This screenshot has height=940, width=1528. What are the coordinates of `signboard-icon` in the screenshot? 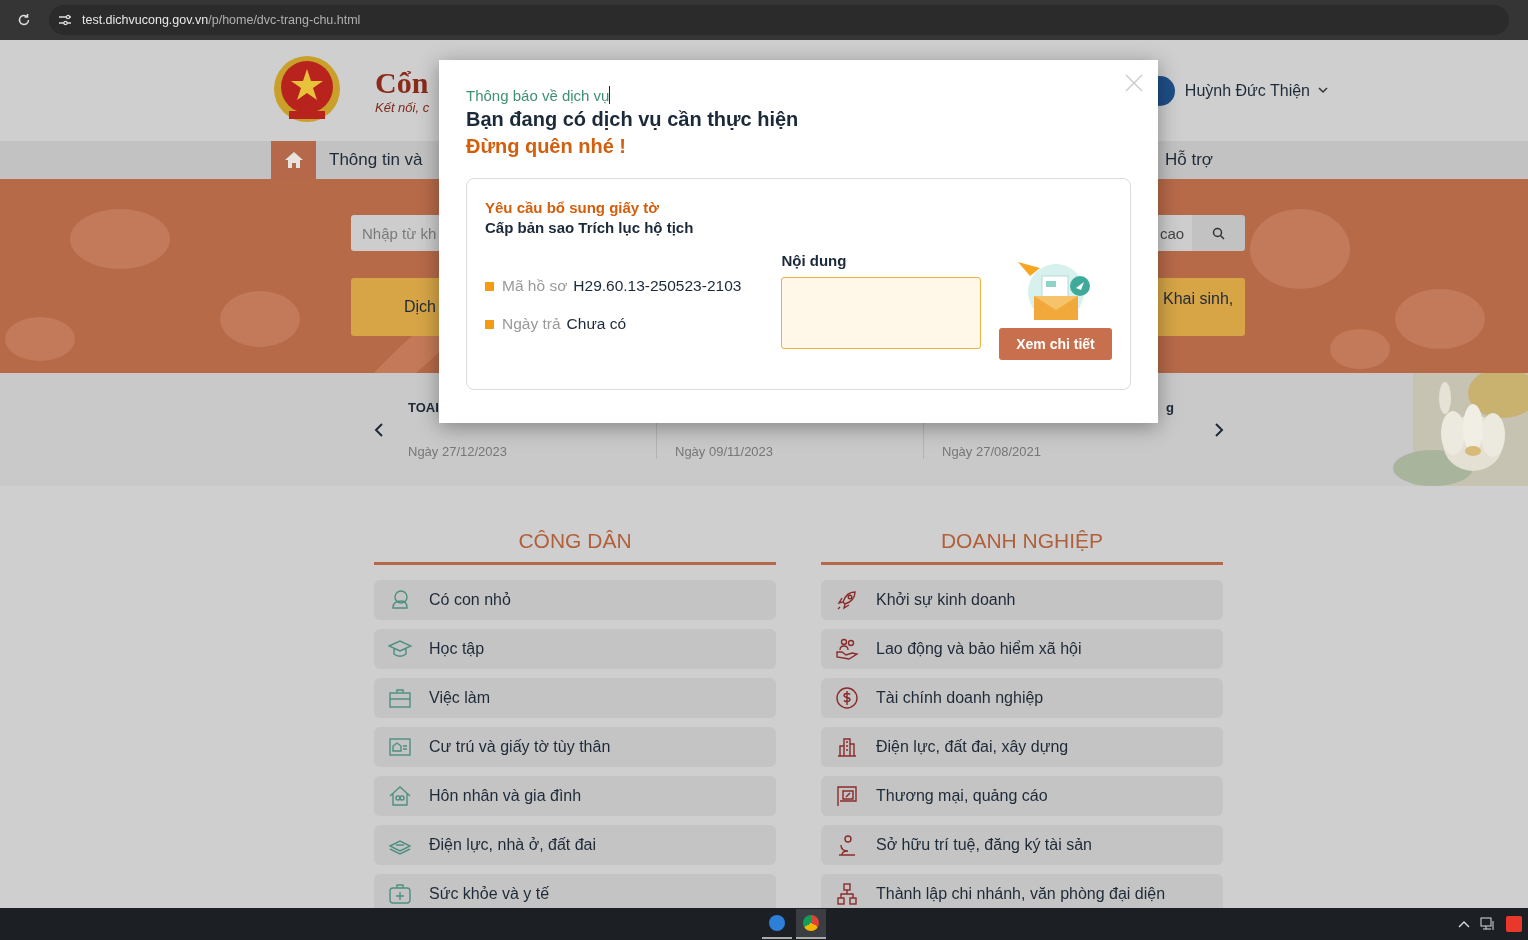 It's located at (847, 796).